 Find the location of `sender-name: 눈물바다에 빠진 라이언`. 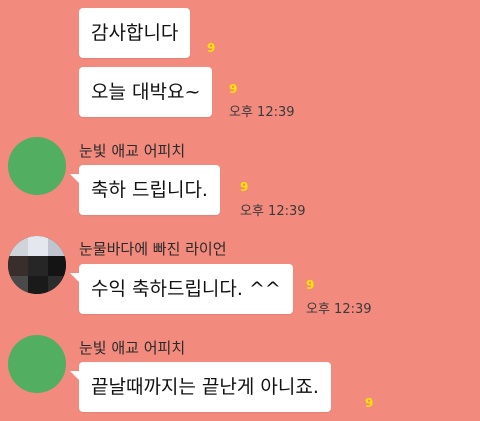

sender-name: 눈물바다에 빠진 라이언 is located at coordinates (153, 249).